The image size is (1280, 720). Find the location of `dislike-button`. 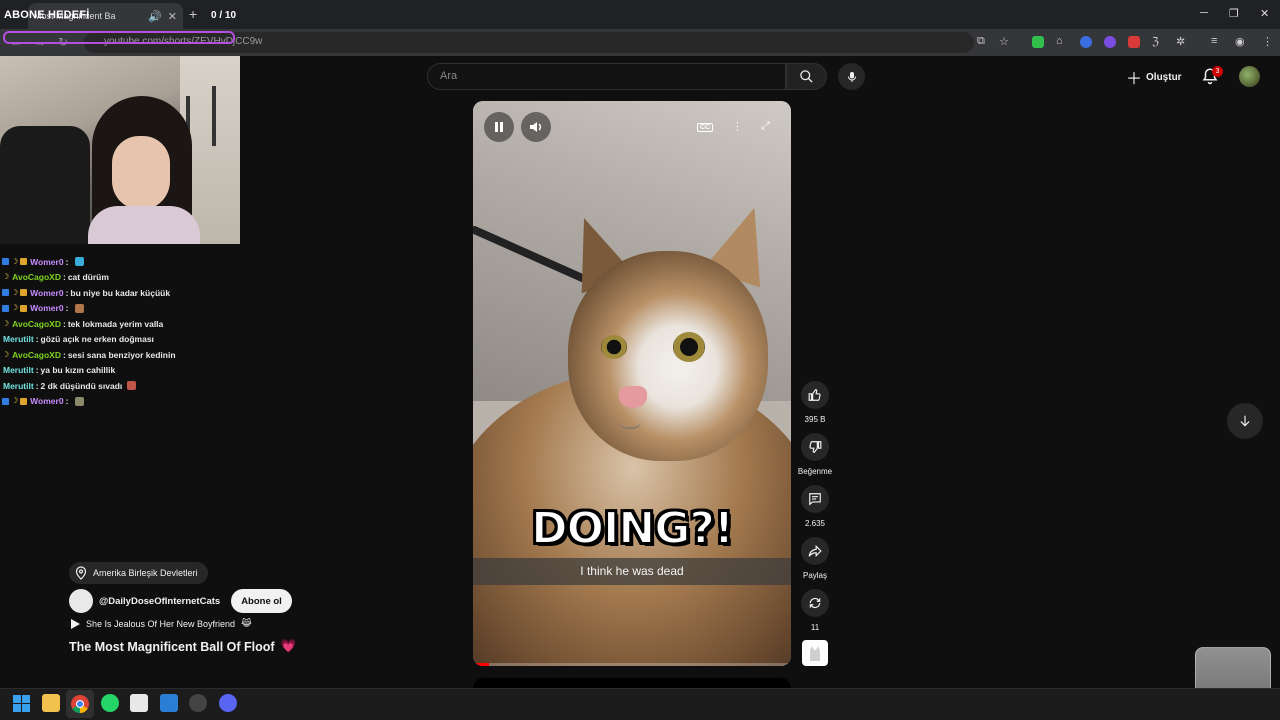

dislike-button is located at coordinates (815, 447).